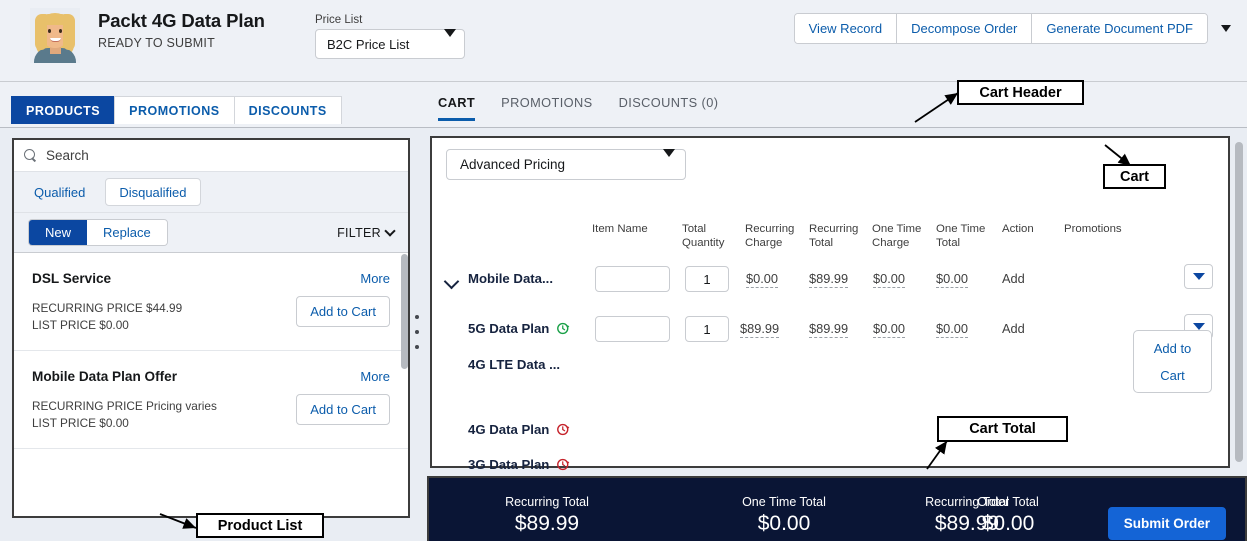 This screenshot has height=541, width=1247. What do you see at coordinates (513, 164) in the screenshot?
I see `pricing-mode-value: Advanced Pricing` at bounding box center [513, 164].